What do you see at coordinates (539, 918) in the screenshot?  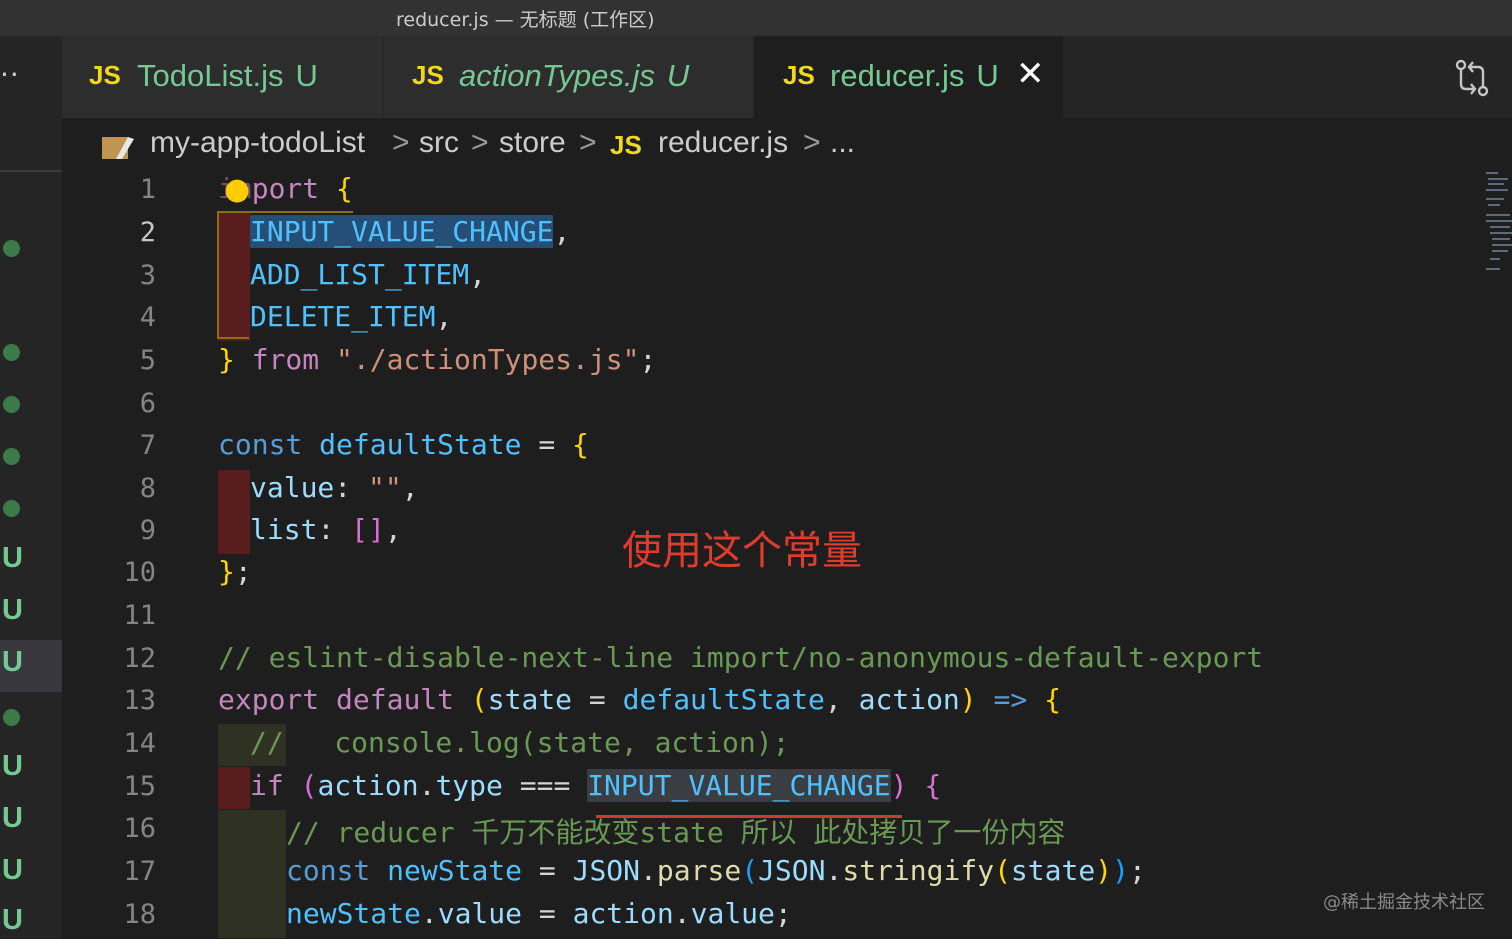 I see `code-line: newState.value = action.value;` at bounding box center [539, 918].